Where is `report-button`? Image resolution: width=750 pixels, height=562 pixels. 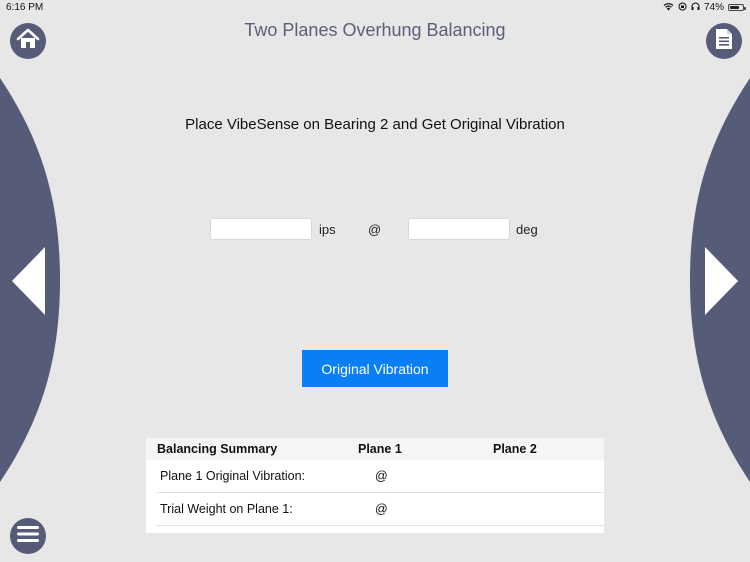 report-button is located at coordinates (724, 41).